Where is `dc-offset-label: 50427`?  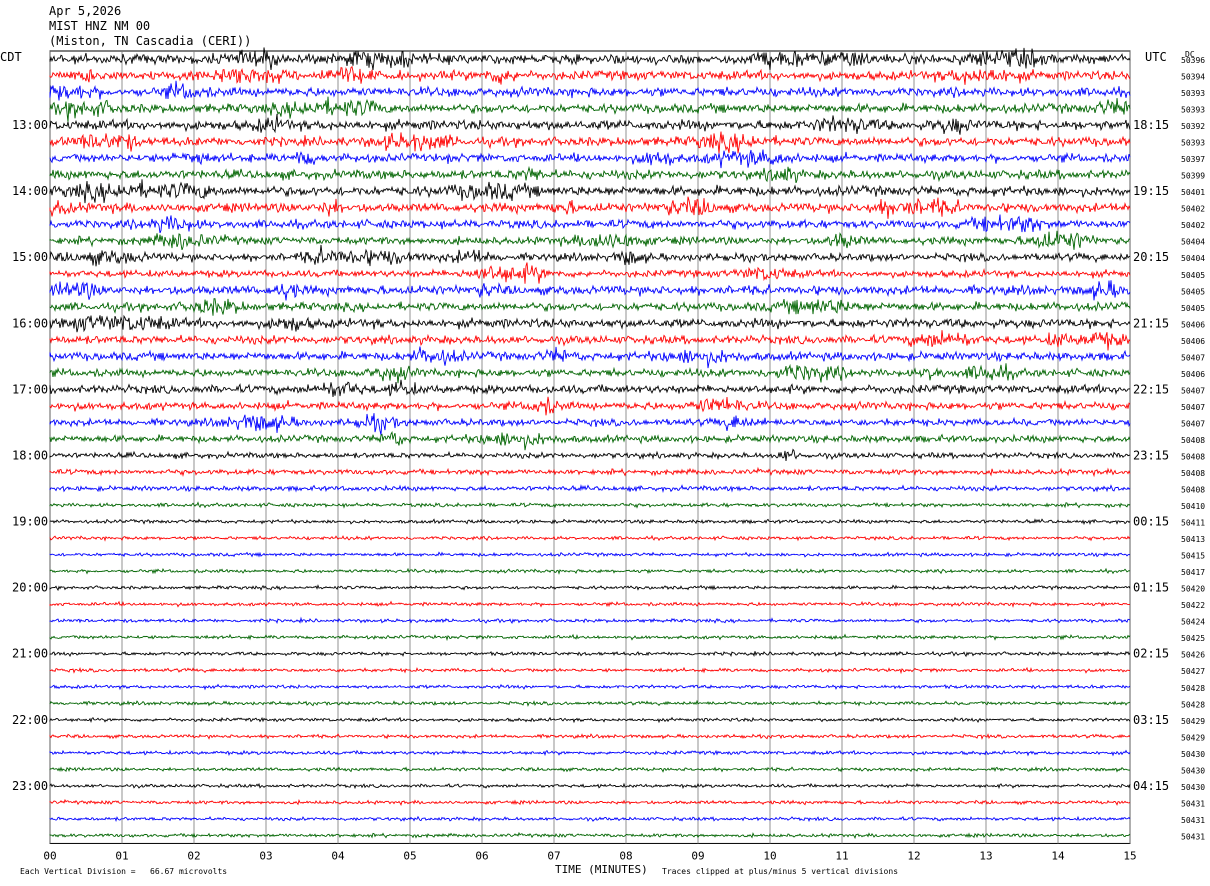 dc-offset-label: 50427 is located at coordinates (1193, 671).